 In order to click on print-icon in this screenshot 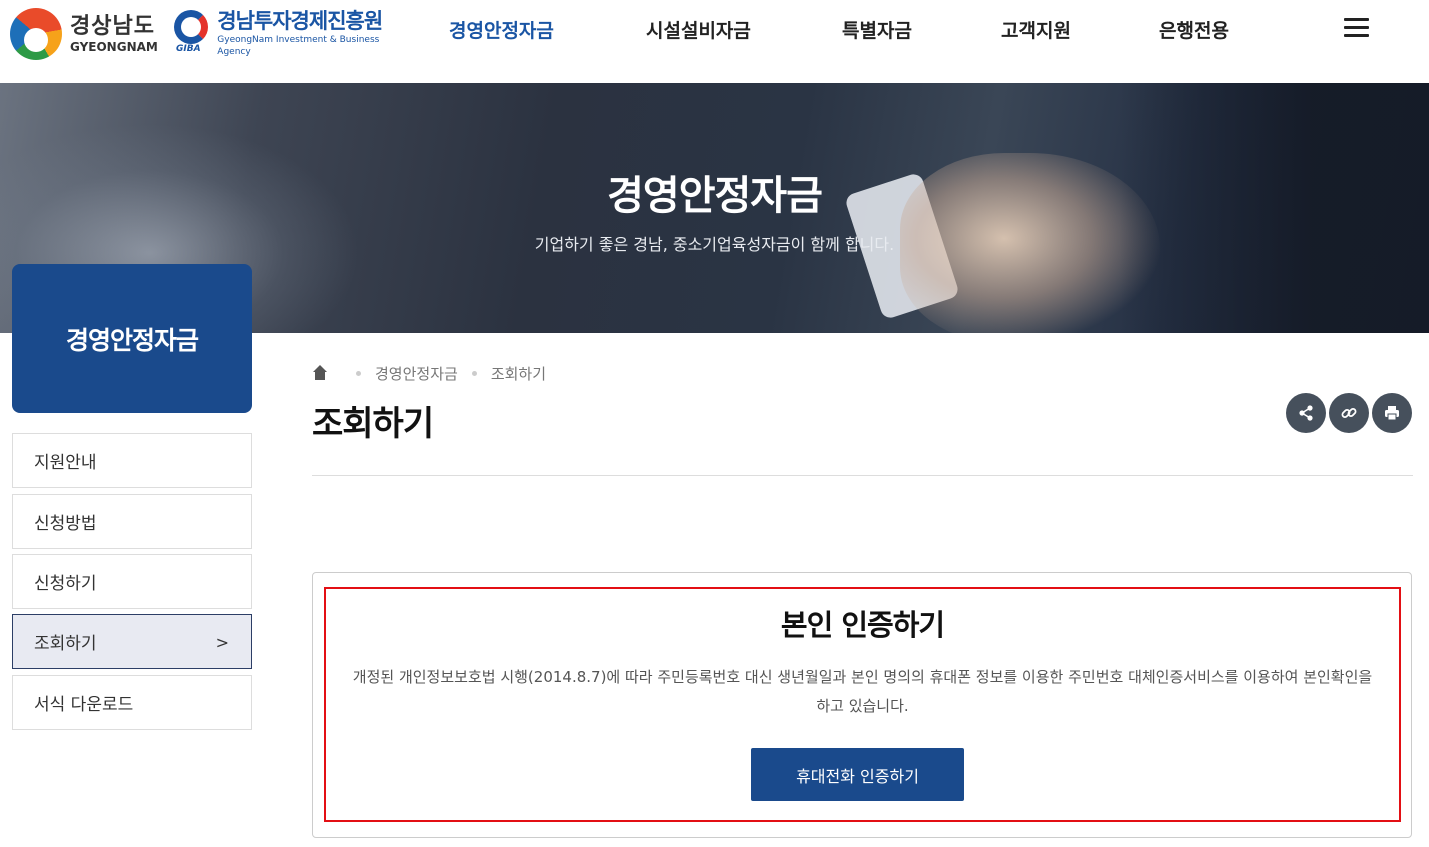, I will do `click(1392, 413)`.